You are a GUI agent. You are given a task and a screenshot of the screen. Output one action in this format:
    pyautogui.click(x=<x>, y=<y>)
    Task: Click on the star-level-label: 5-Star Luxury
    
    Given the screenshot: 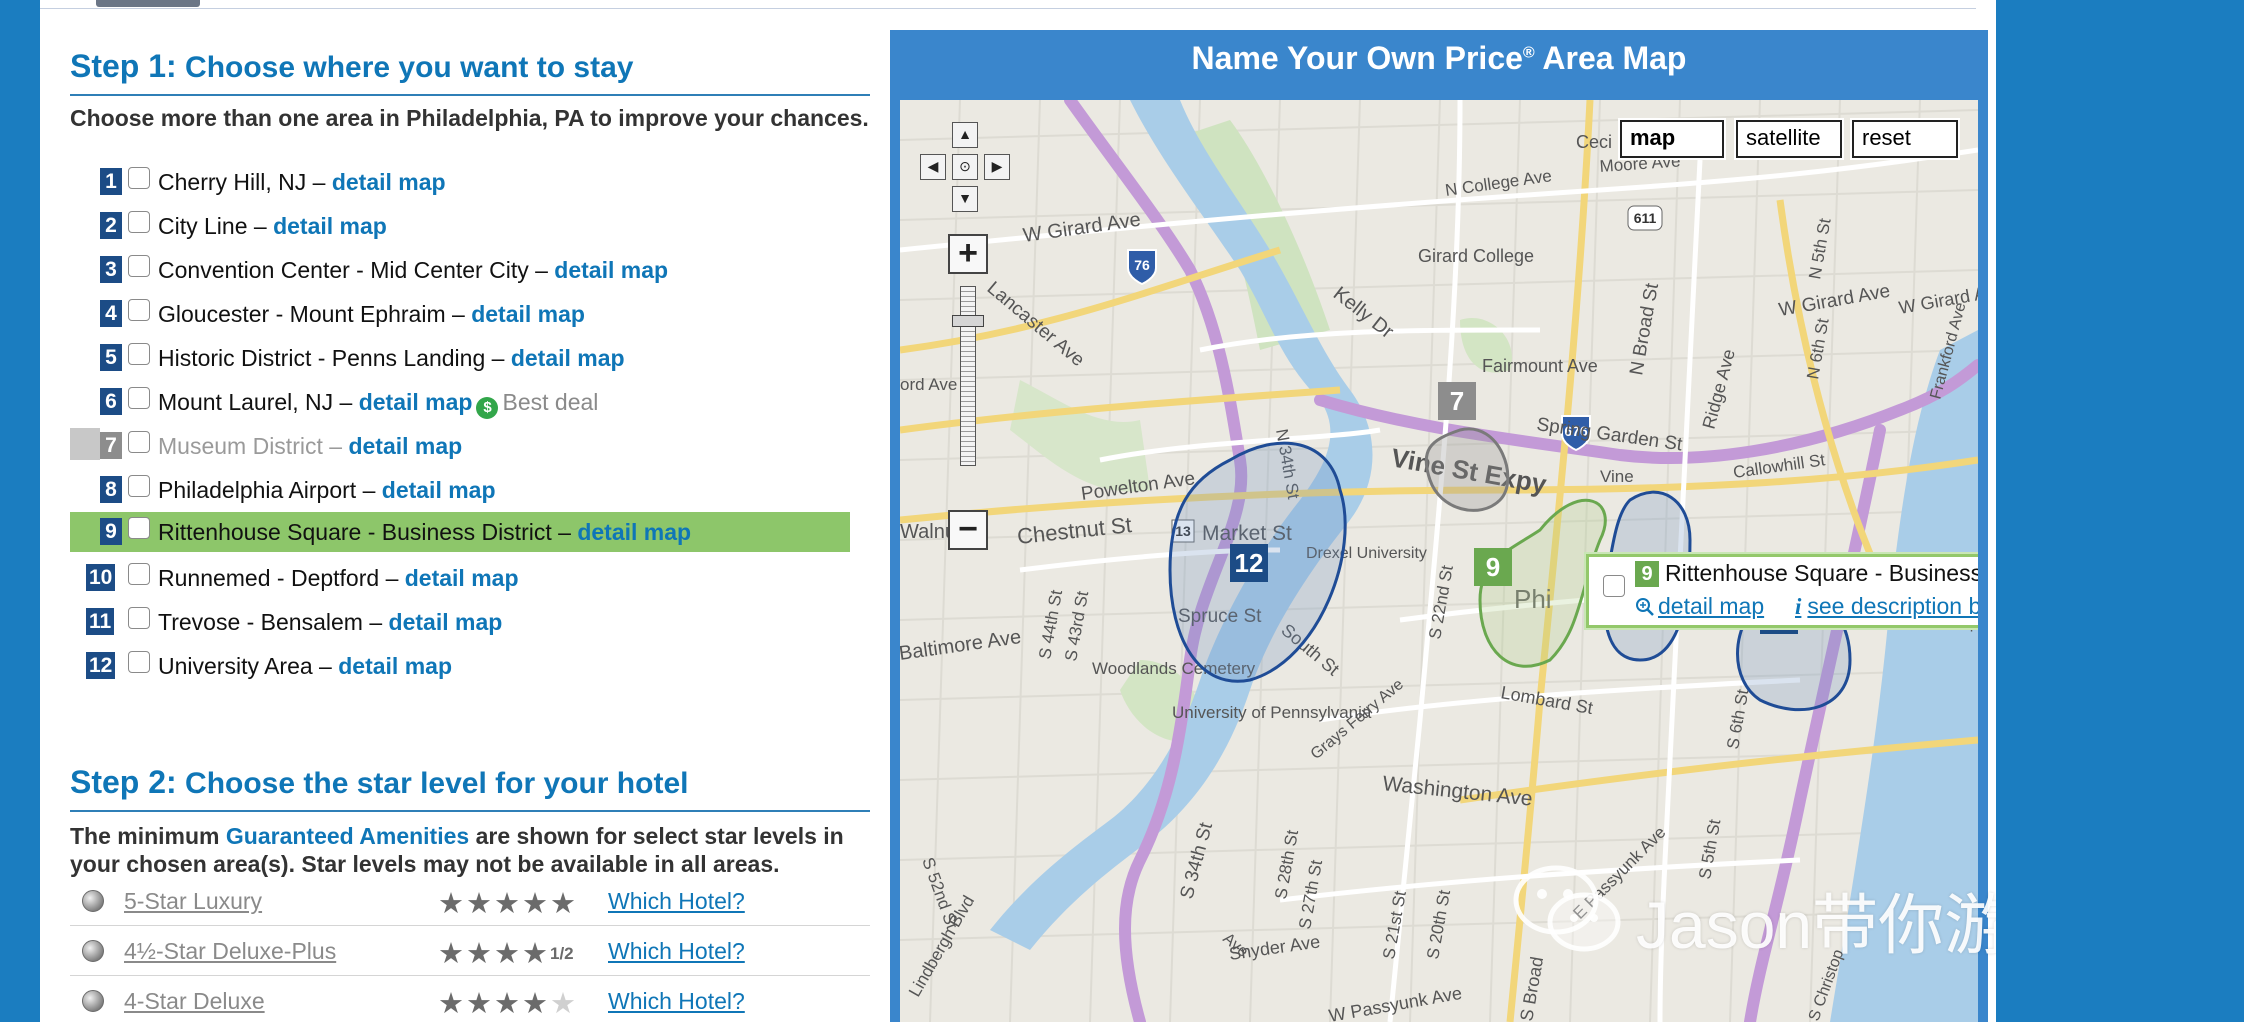 What is the action you would take?
    pyautogui.click(x=193, y=901)
    